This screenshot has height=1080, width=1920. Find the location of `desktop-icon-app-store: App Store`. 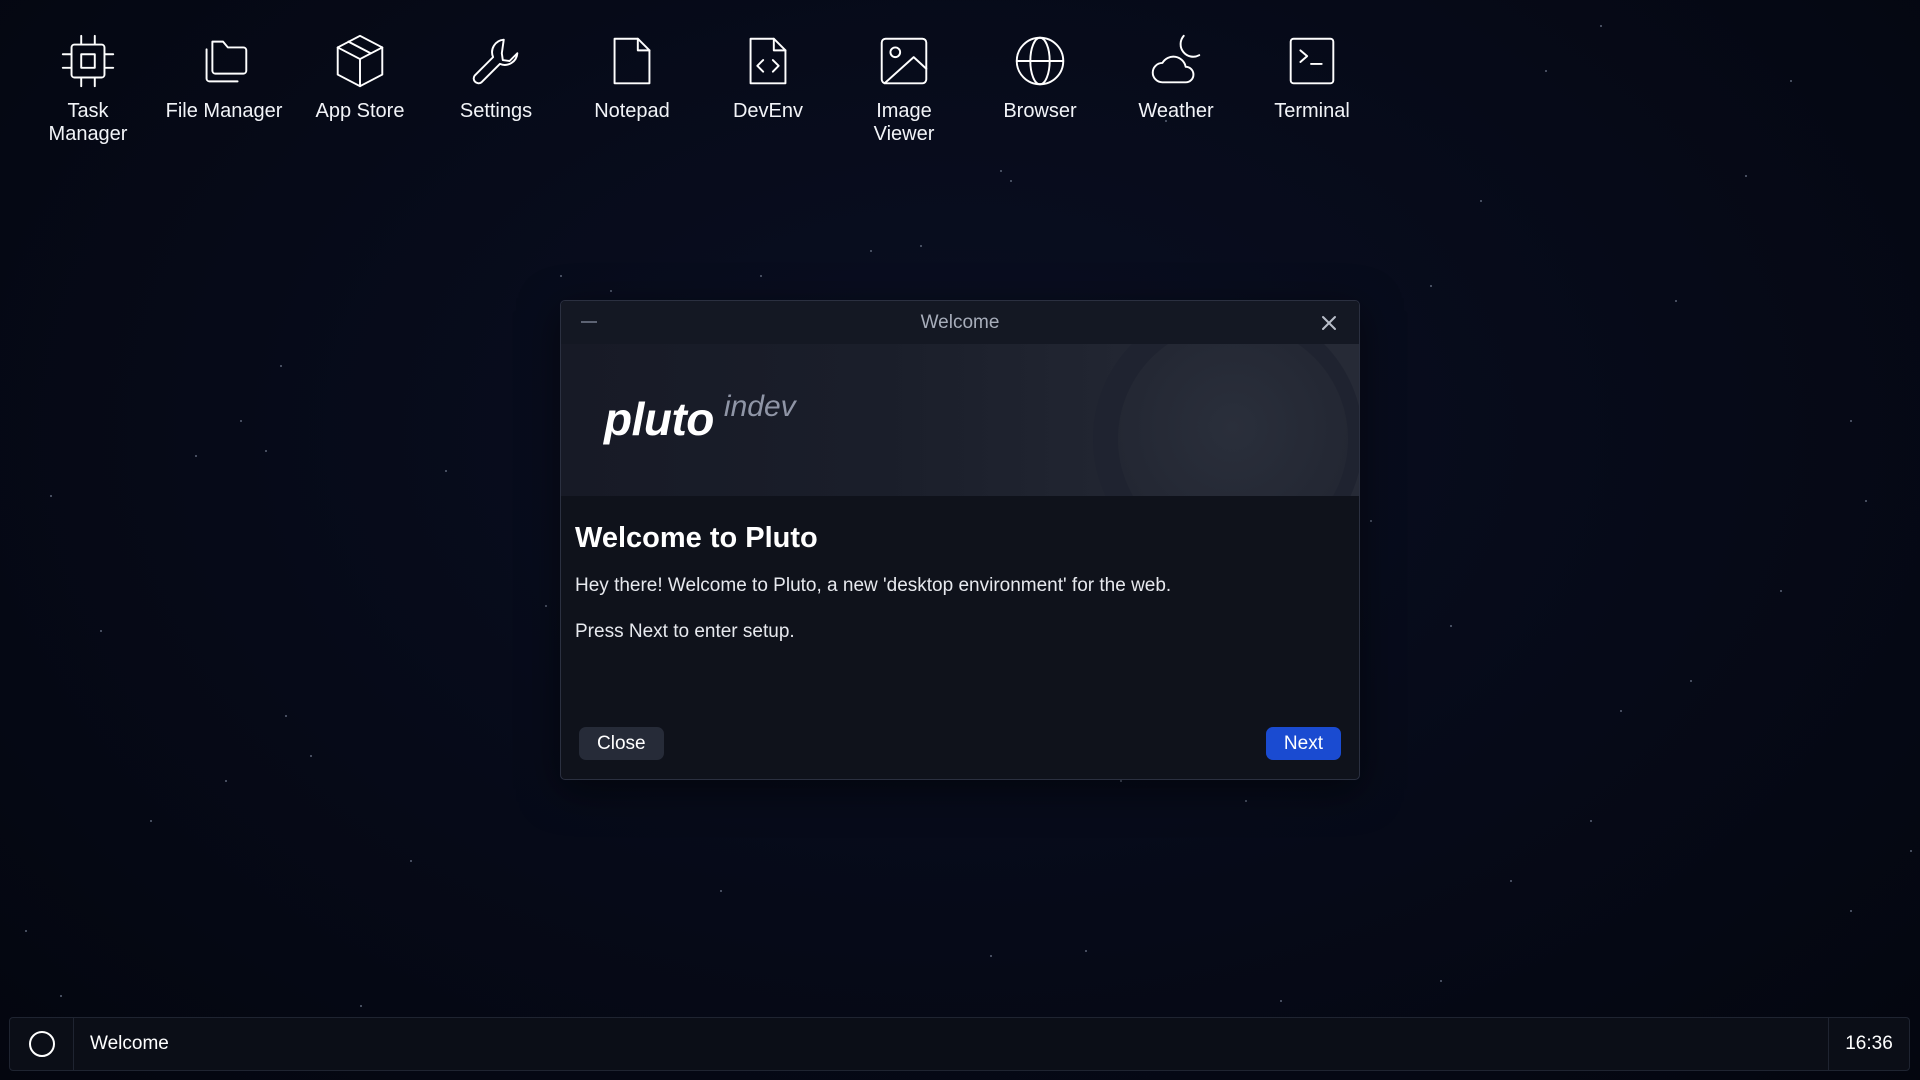

desktop-icon-app-store: App Store is located at coordinates (360, 88).